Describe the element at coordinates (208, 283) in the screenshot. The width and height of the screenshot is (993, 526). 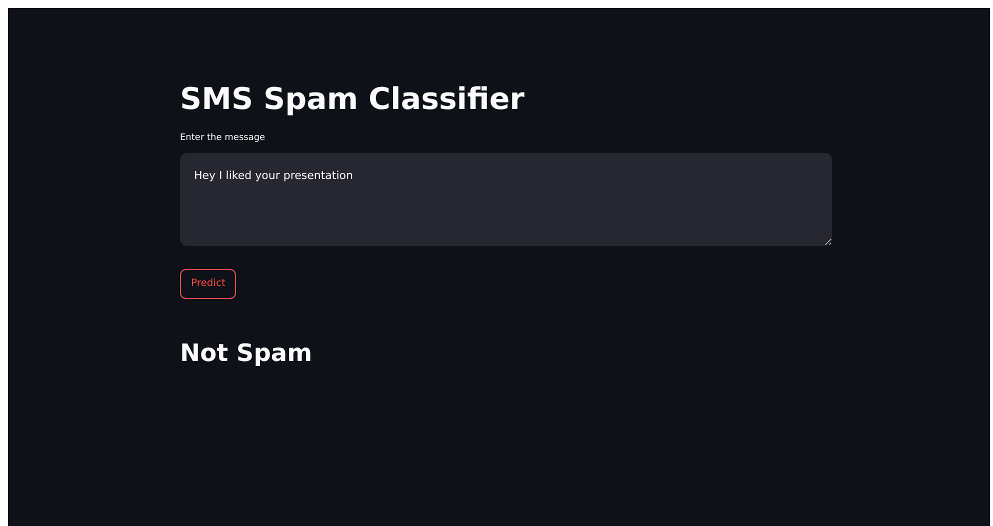
I see `predict-button: Predict` at that location.